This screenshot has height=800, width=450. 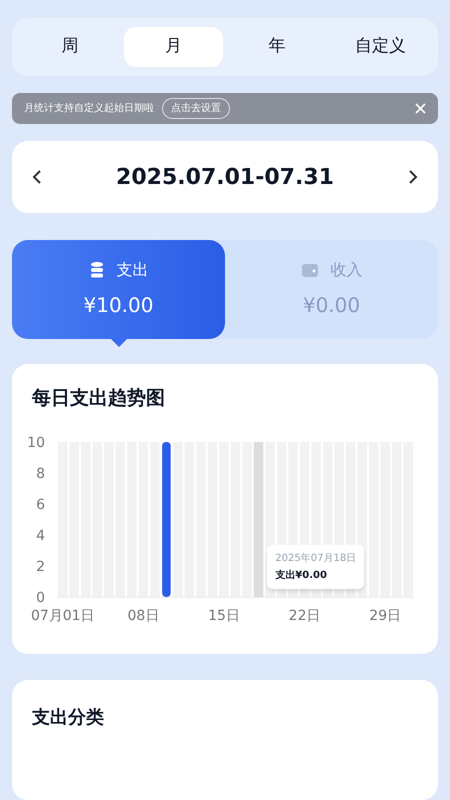 I want to click on summary-label: 支出, so click(x=132, y=270).